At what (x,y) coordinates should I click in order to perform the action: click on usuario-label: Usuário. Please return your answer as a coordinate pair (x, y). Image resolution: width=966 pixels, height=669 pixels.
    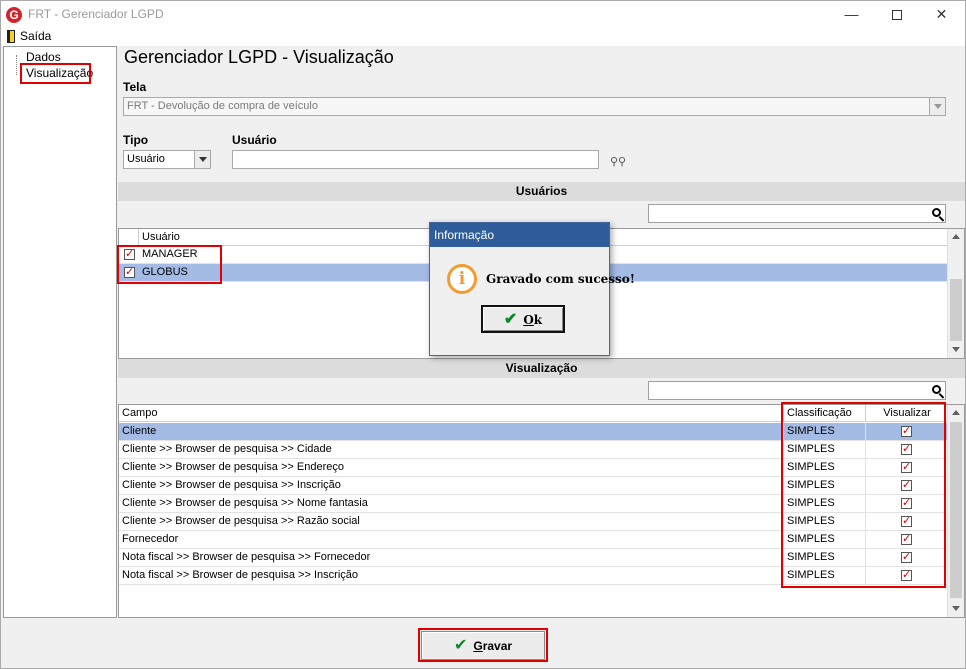
    Looking at the image, I should click on (254, 140).